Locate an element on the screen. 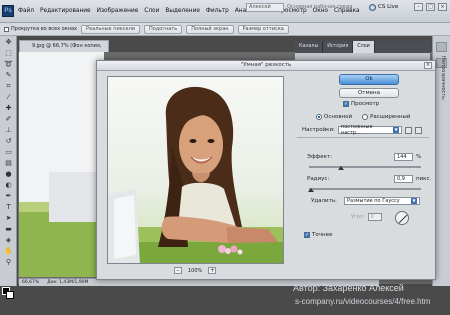  mode-advanced-option: Расширенный is located at coordinates (386, 117).